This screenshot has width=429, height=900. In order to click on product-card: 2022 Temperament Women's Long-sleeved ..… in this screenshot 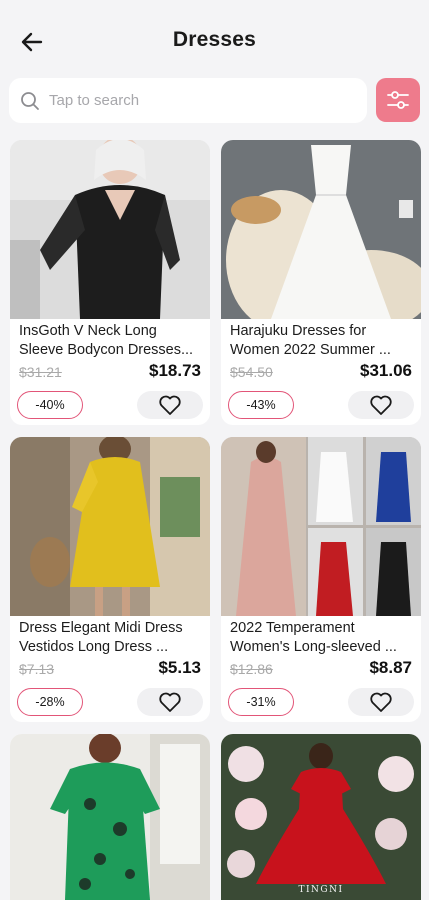, I will do `click(321, 579)`.